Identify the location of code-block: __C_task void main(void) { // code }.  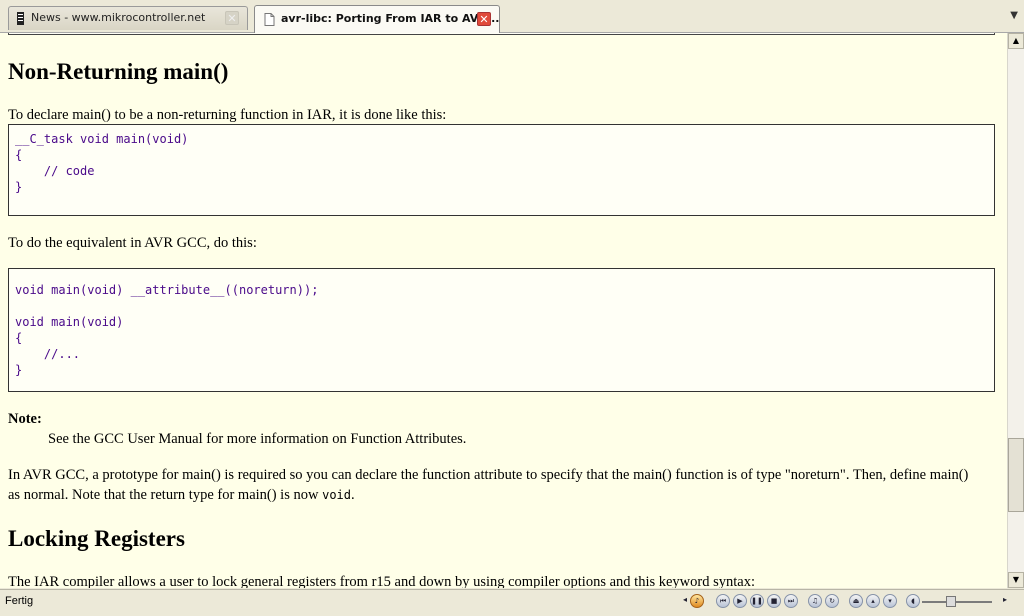
(501, 170).